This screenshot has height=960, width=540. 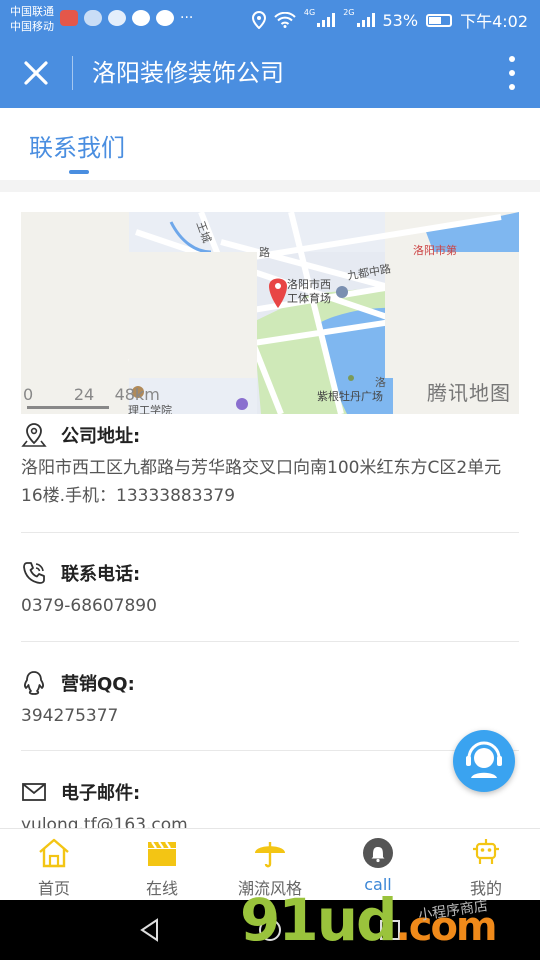 What do you see at coordinates (187, 18) in the screenshot?
I see `more-notifications: ···` at bounding box center [187, 18].